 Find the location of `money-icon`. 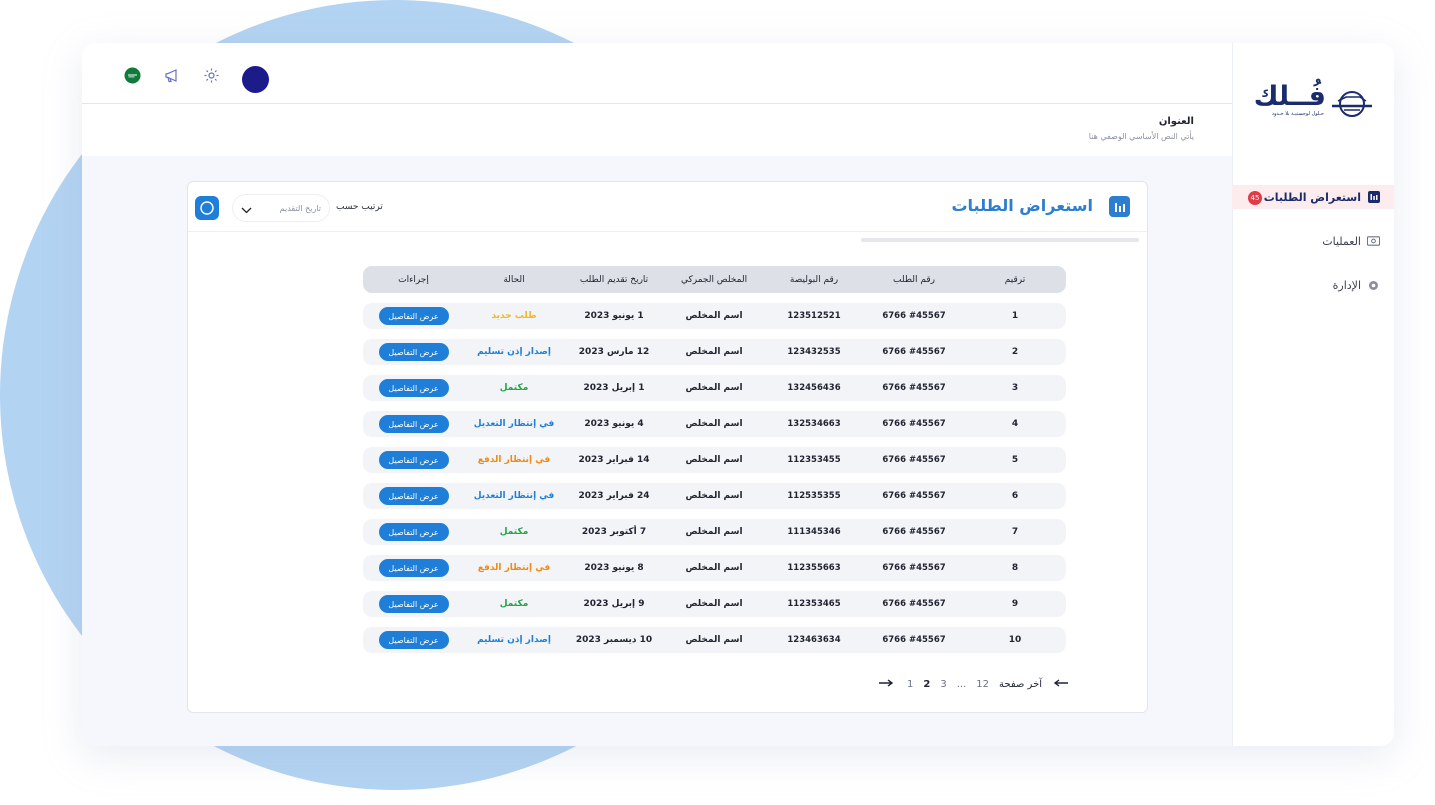

money-icon is located at coordinates (1373, 241).